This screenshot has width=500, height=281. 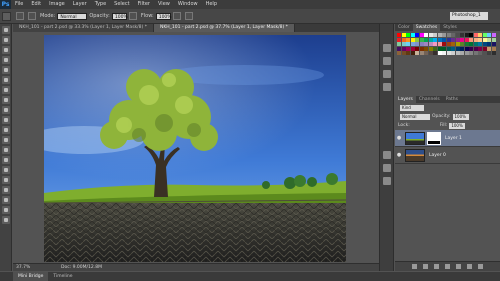 I want to click on menu-filter: Filter, so click(x=144, y=4).